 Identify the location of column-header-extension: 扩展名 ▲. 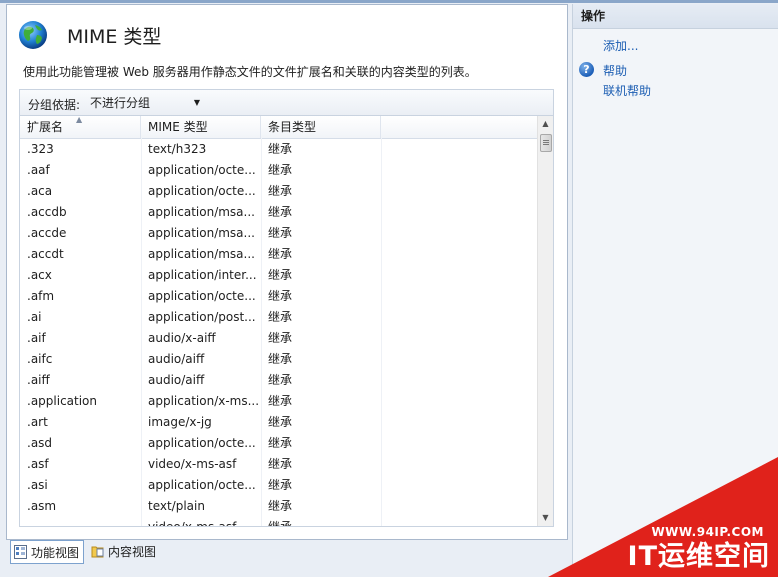
(80, 127).